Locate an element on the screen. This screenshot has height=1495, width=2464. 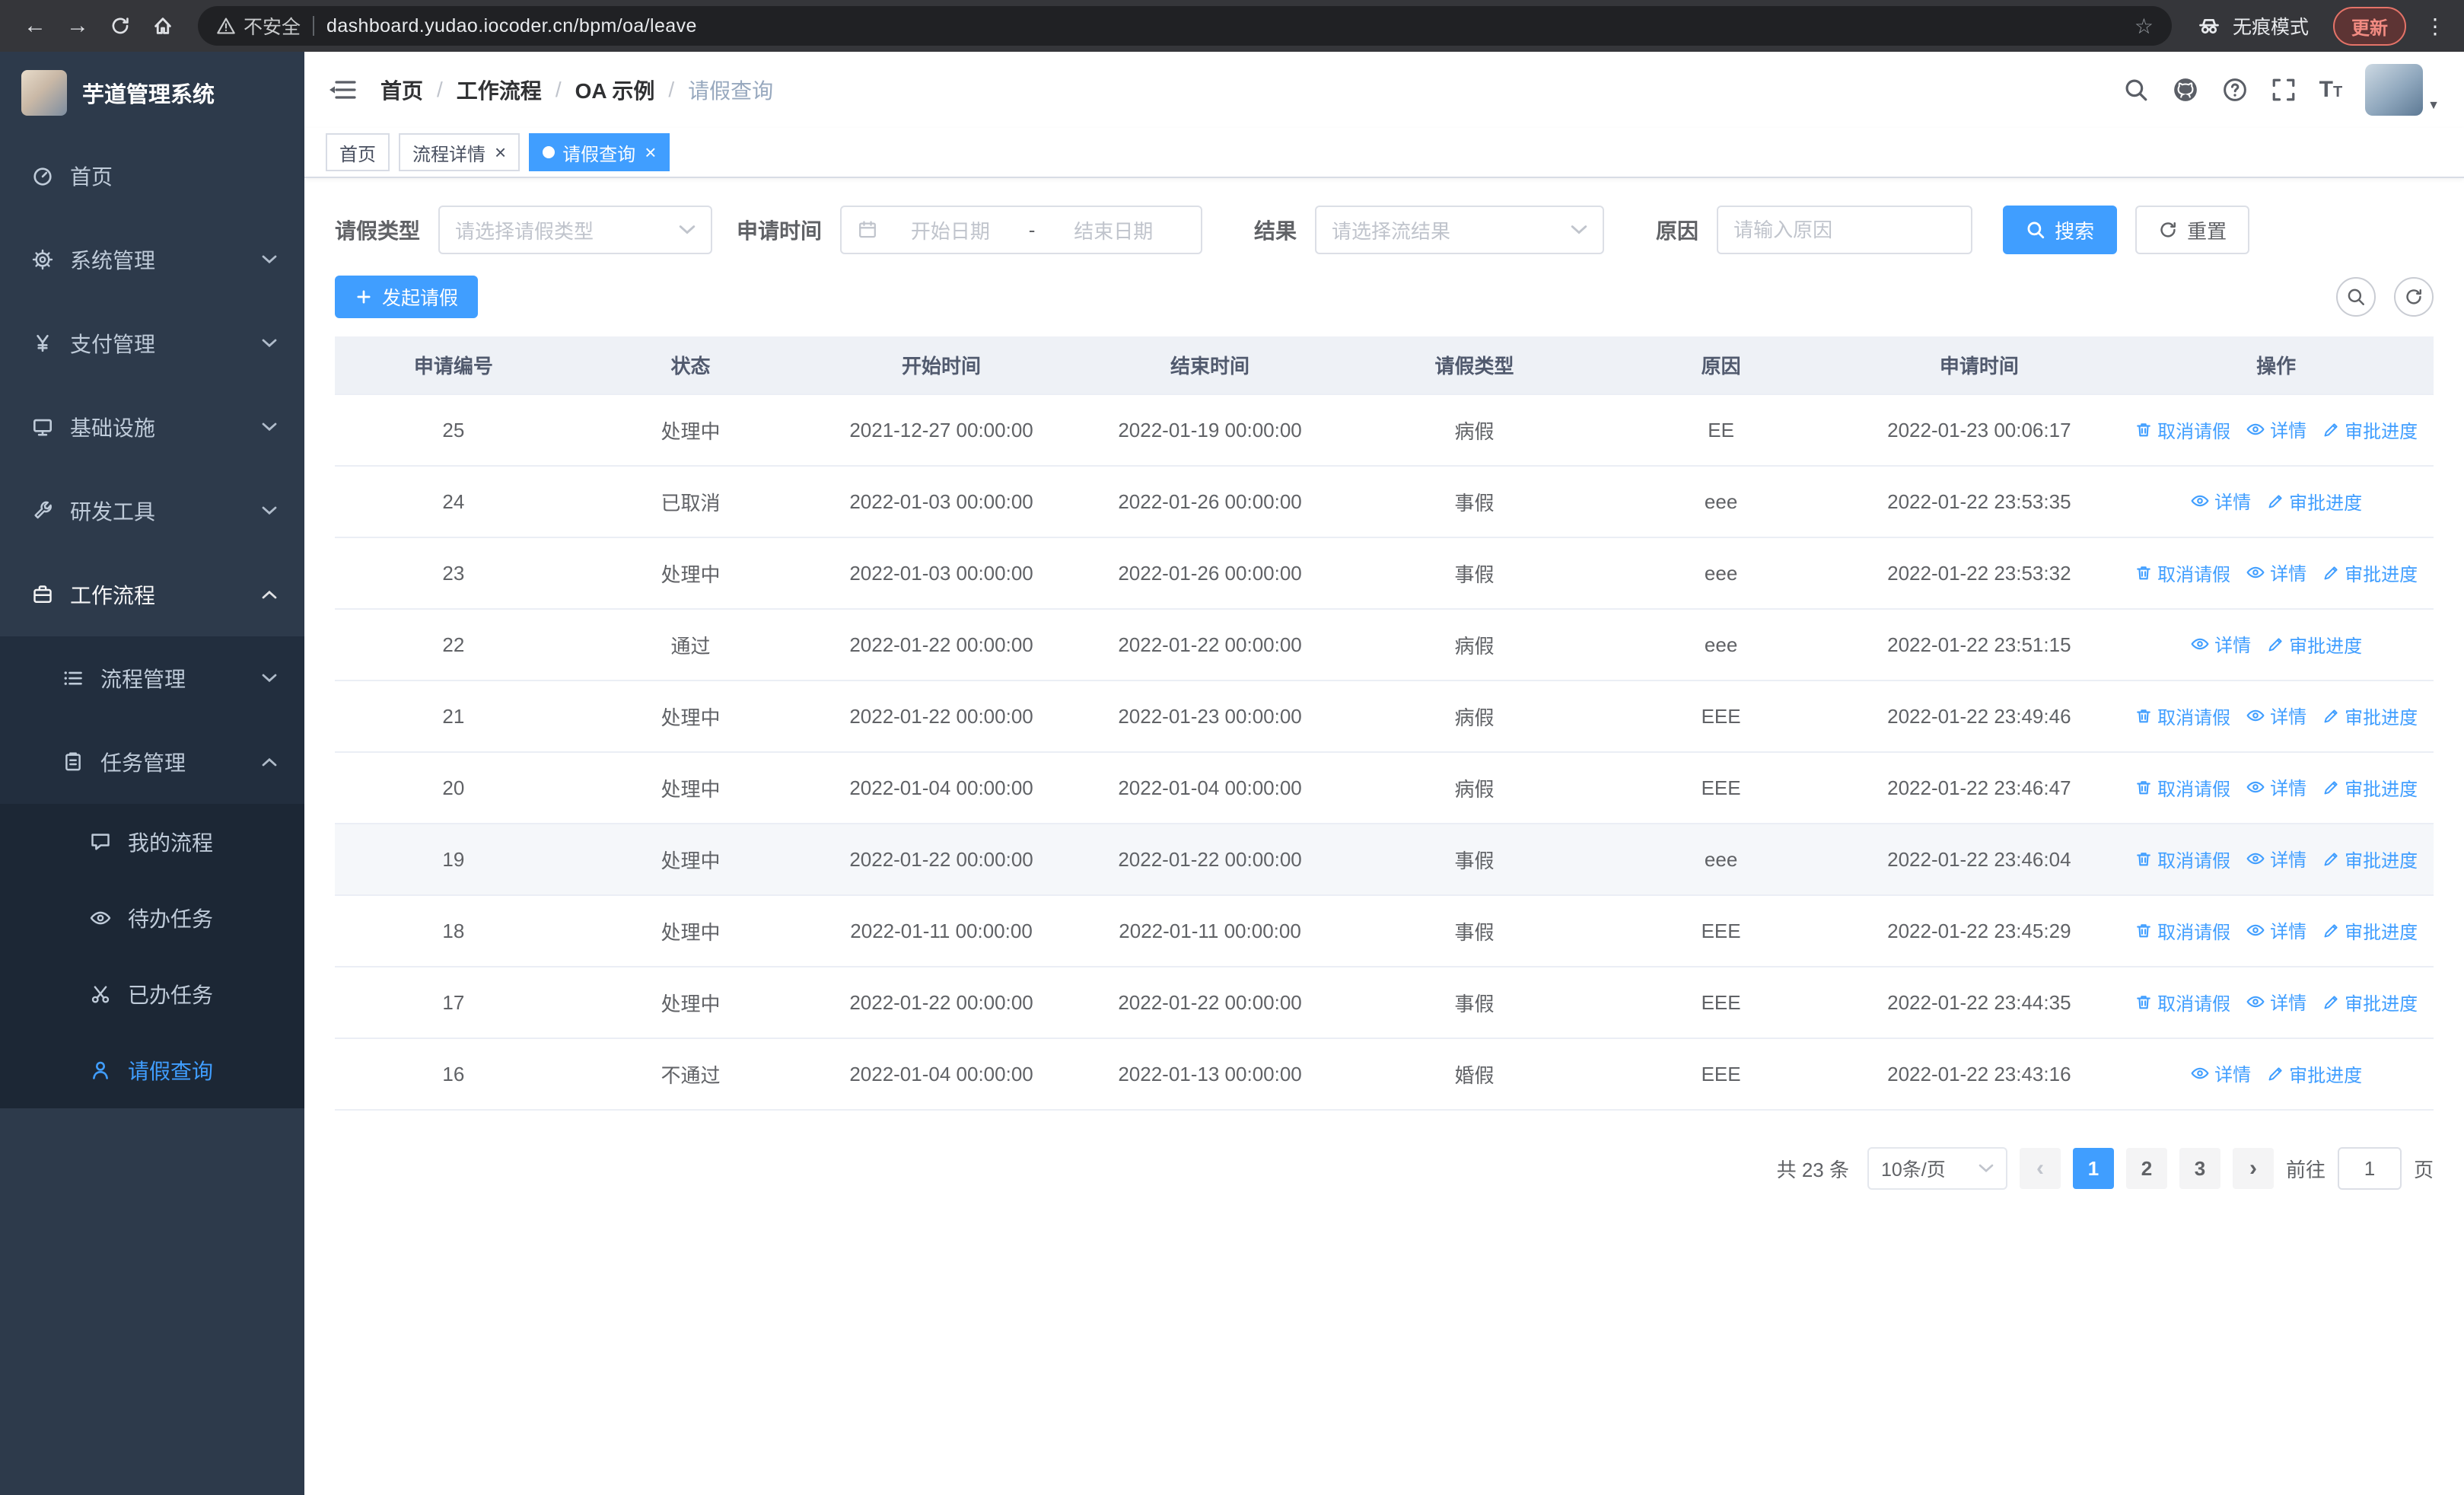
bookmark-star-icon: ☆ is located at coordinates (2144, 27).